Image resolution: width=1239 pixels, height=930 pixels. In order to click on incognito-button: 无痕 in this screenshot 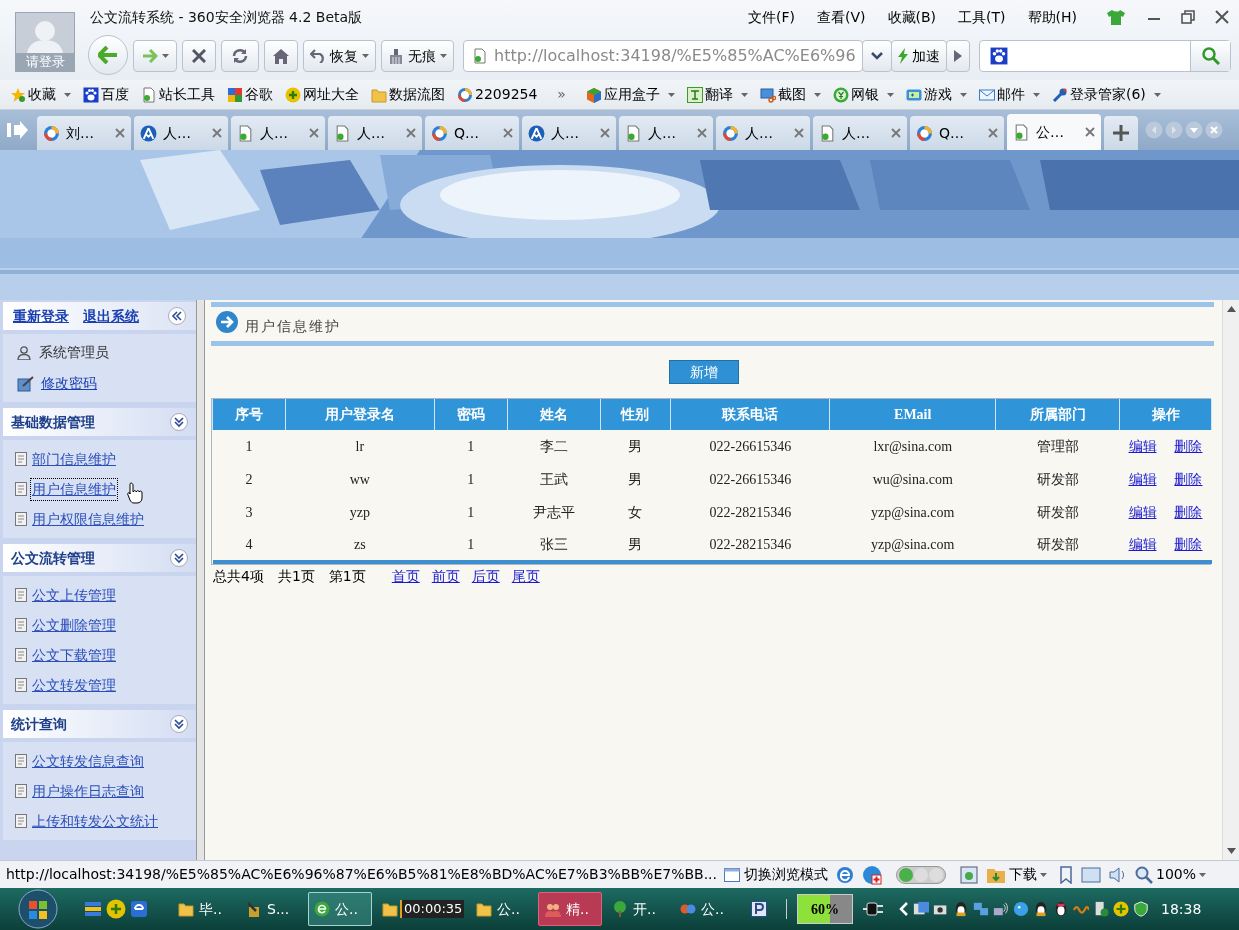, I will do `click(417, 56)`.